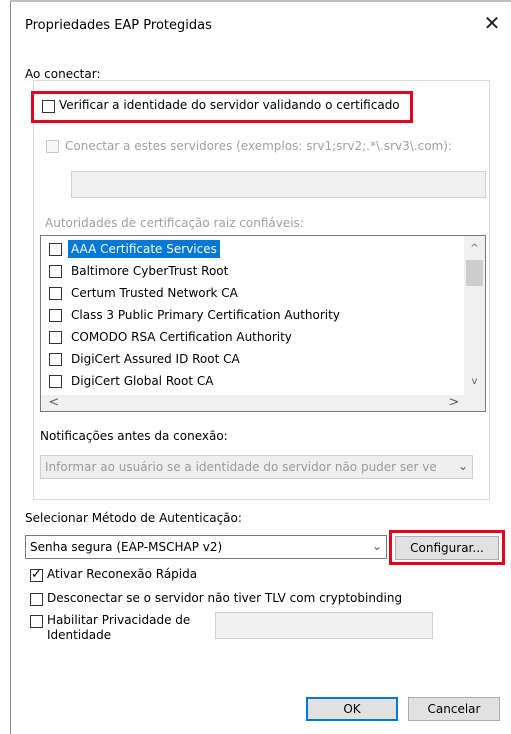 This screenshot has width=511, height=734. Describe the element at coordinates (54, 403) in the screenshot. I see `scroll-left-icon: <` at that location.